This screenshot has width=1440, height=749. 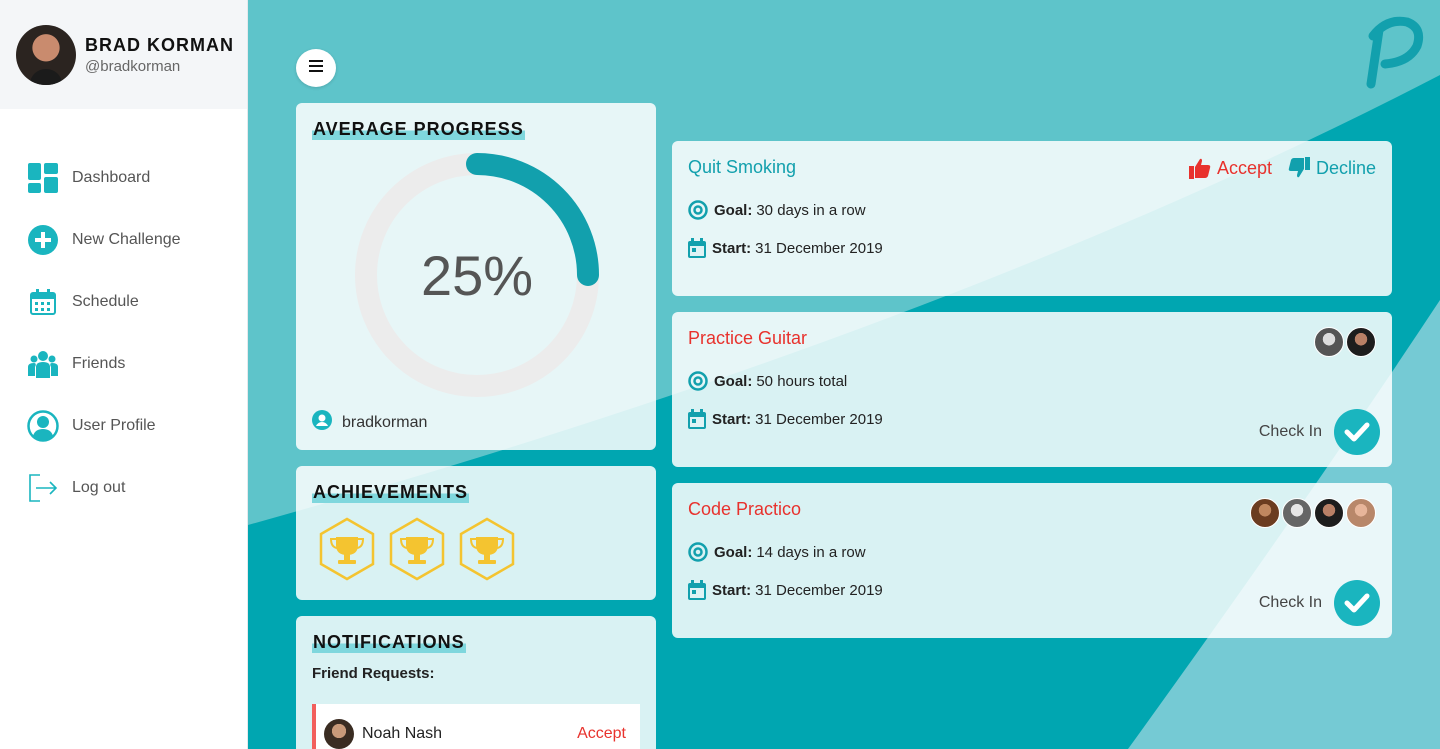 What do you see at coordinates (43, 178) in the screenshot?
I see `dashboard-icon` at bounding box center [43, 178].